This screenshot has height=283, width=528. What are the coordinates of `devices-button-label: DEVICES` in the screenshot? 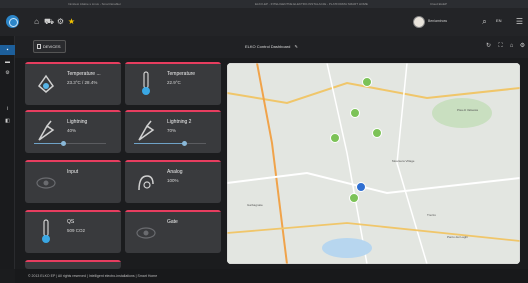 It's located at (52, 46).